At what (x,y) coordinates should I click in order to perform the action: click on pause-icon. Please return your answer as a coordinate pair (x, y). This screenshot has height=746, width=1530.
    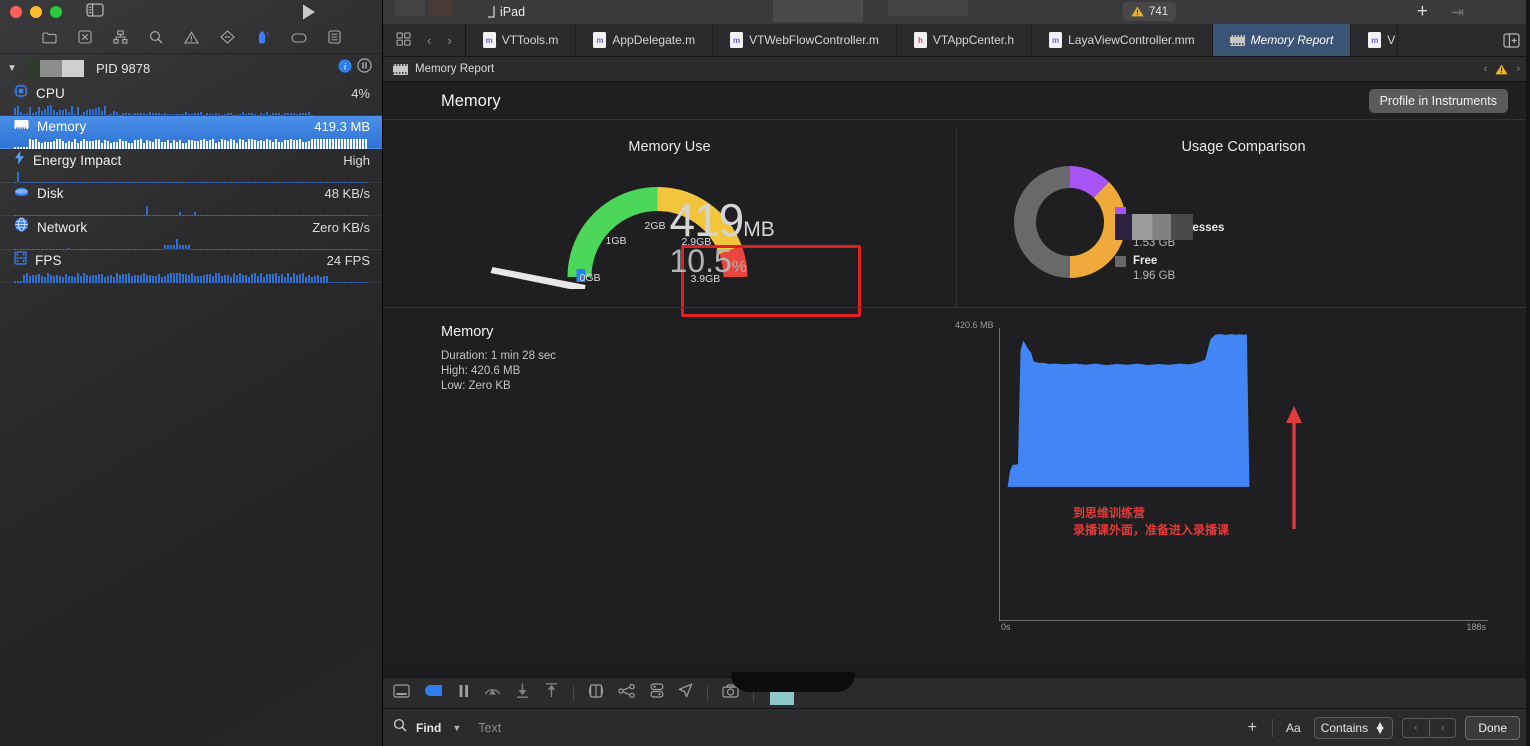
    Looking at the image, I should click on (464, 693).